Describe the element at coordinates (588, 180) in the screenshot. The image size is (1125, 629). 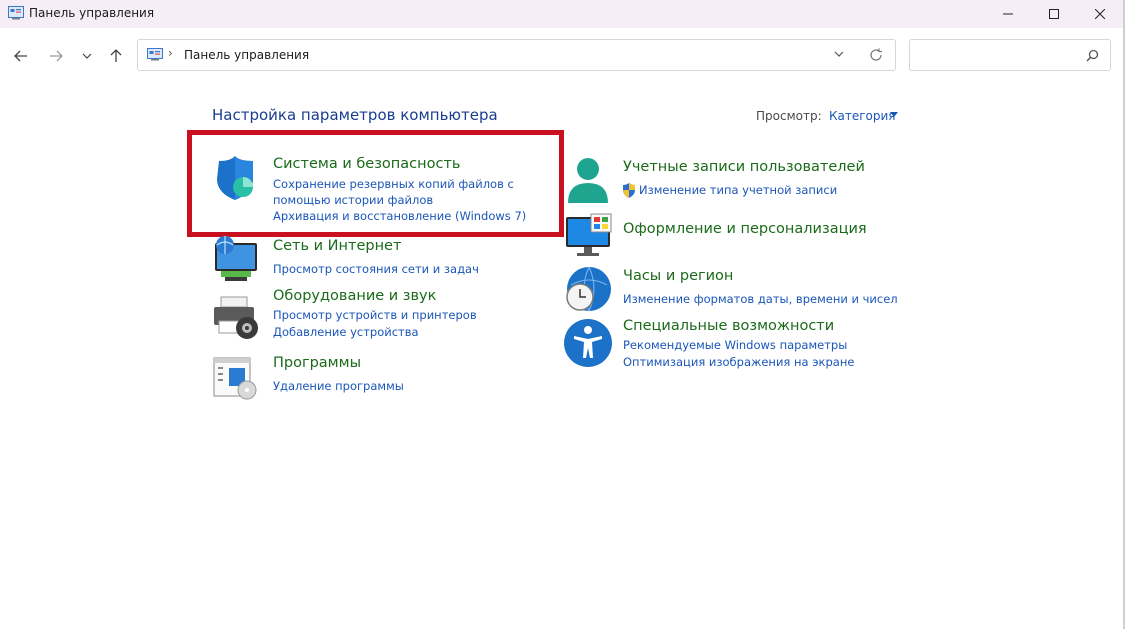
I see `user-icon` at that location.